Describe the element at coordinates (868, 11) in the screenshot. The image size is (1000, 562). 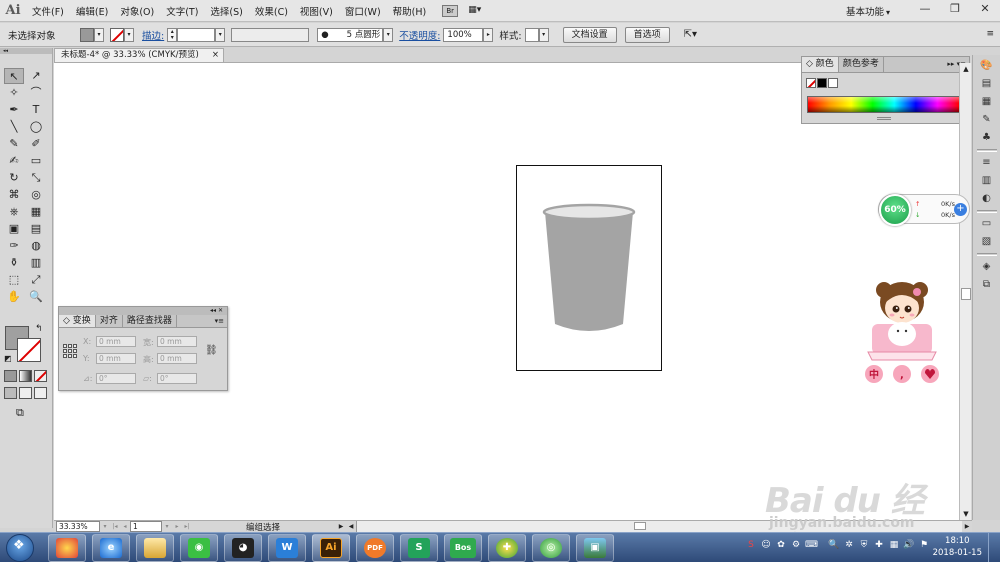
I see `workspace-switcher: 基本功能 ▾` at that location.